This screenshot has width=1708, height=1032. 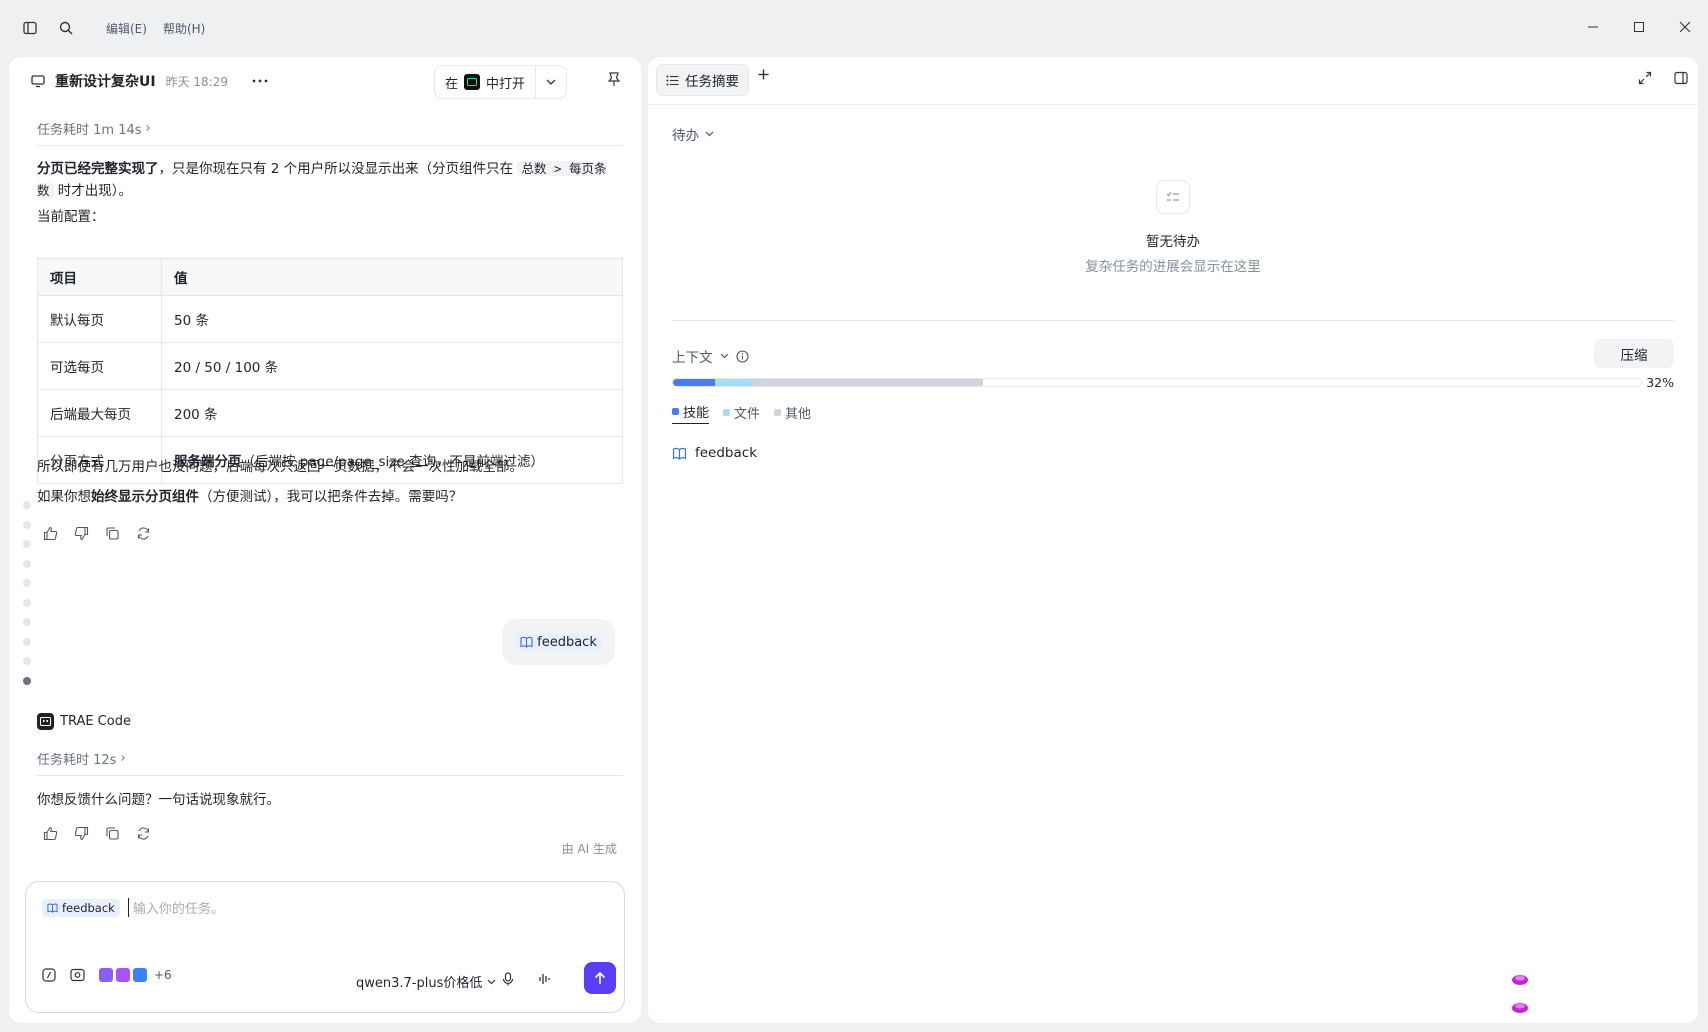 I want to click on legend-other: 其他, so click(x=792, y=413).